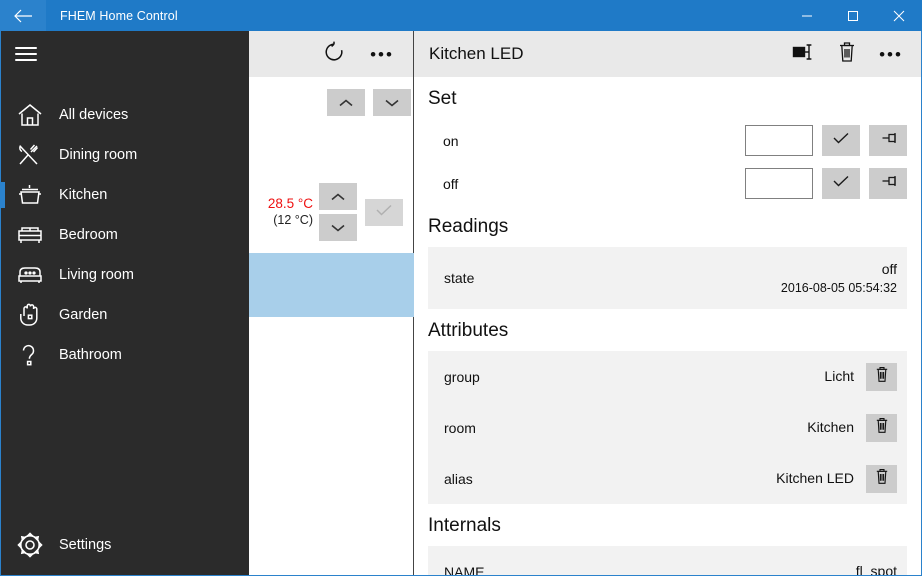 The image size is (922, 576). Describe the element at coordinates (125, 545) in the screenshot. I see `sidebar-item-settings: Settings` at that location.